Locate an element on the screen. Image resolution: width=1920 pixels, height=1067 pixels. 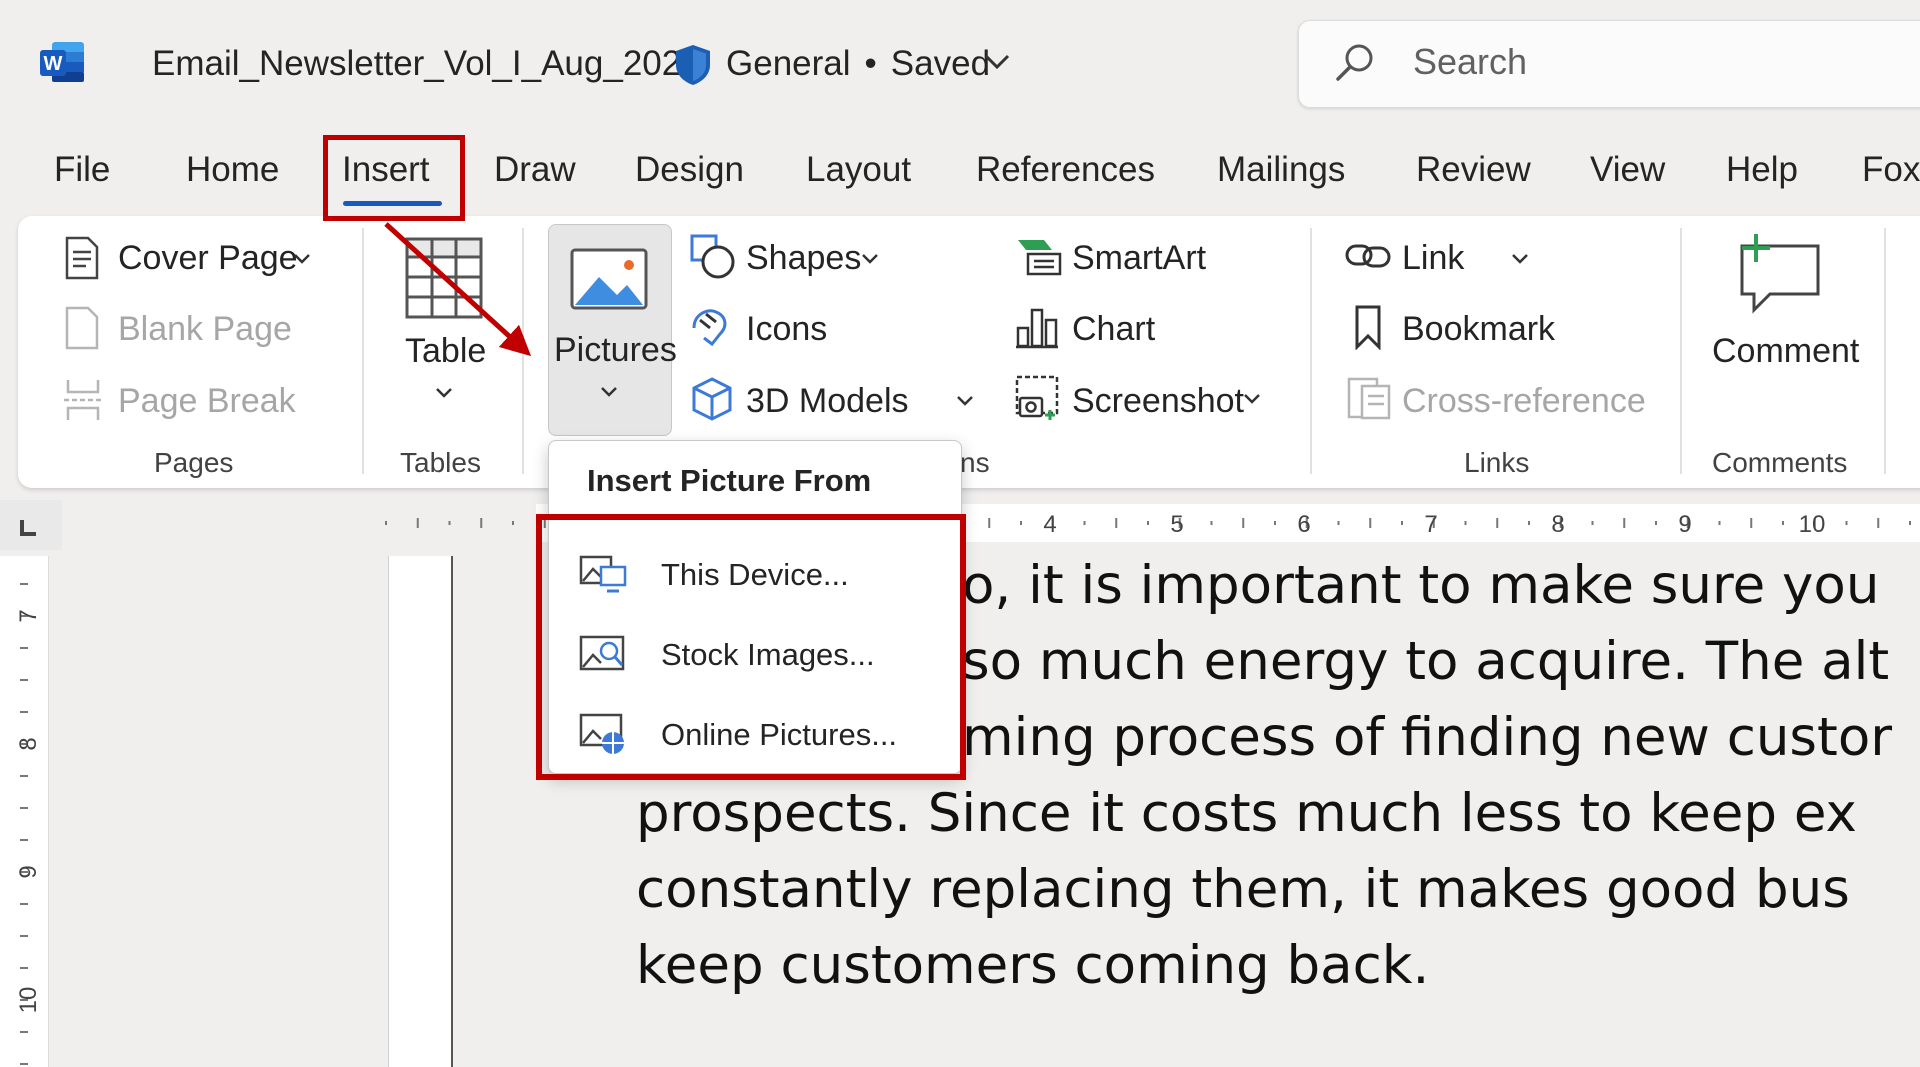
sensitivity-shield-icon is located at coordinates (693, 65).